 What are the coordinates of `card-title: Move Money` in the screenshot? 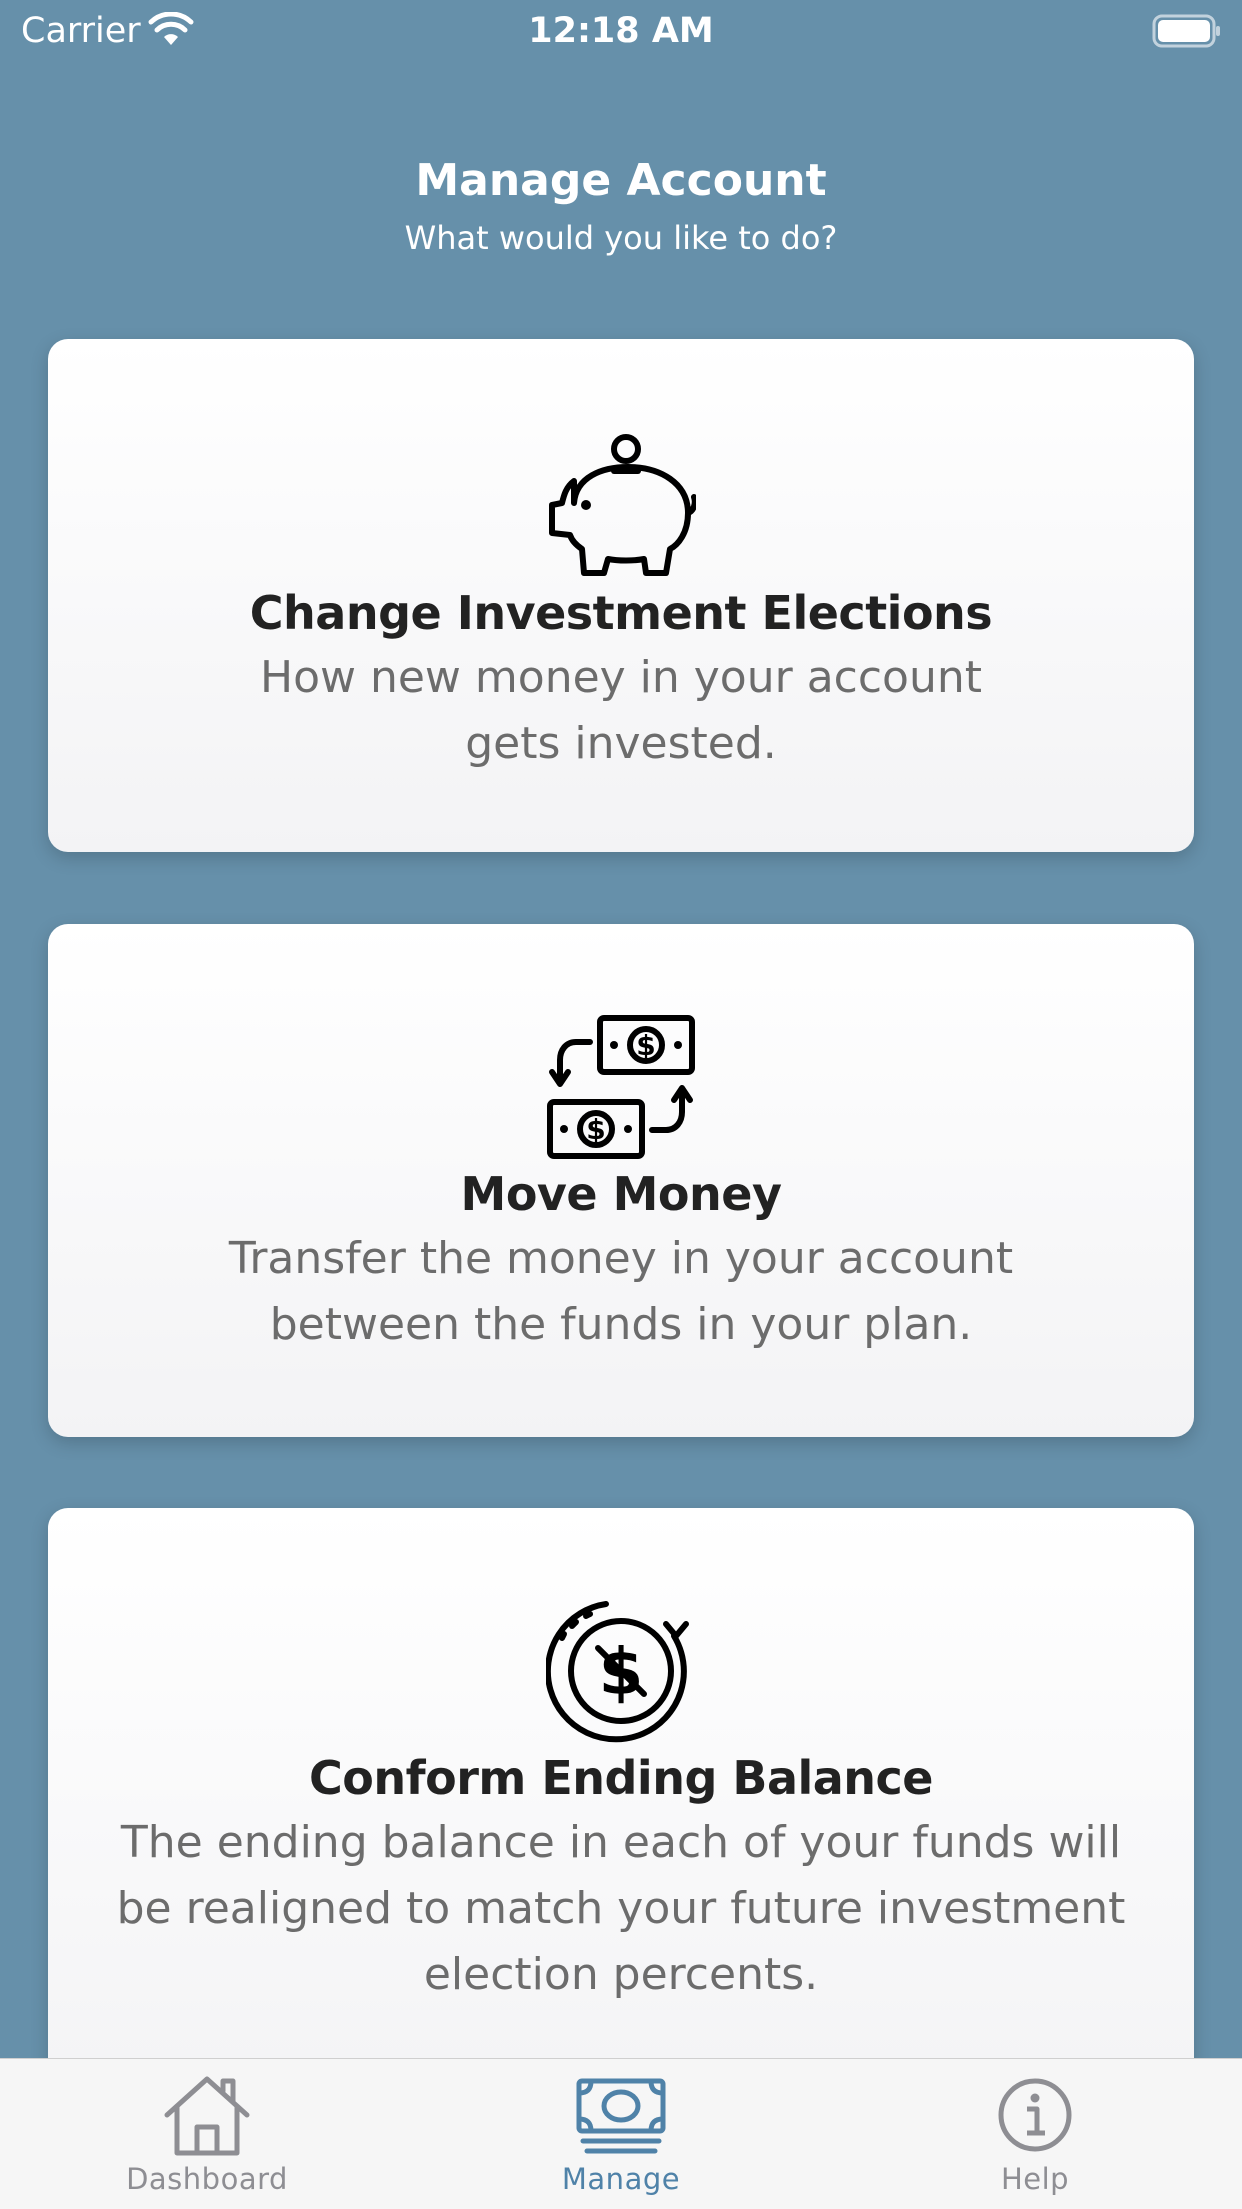 It's located at (621, 1194).